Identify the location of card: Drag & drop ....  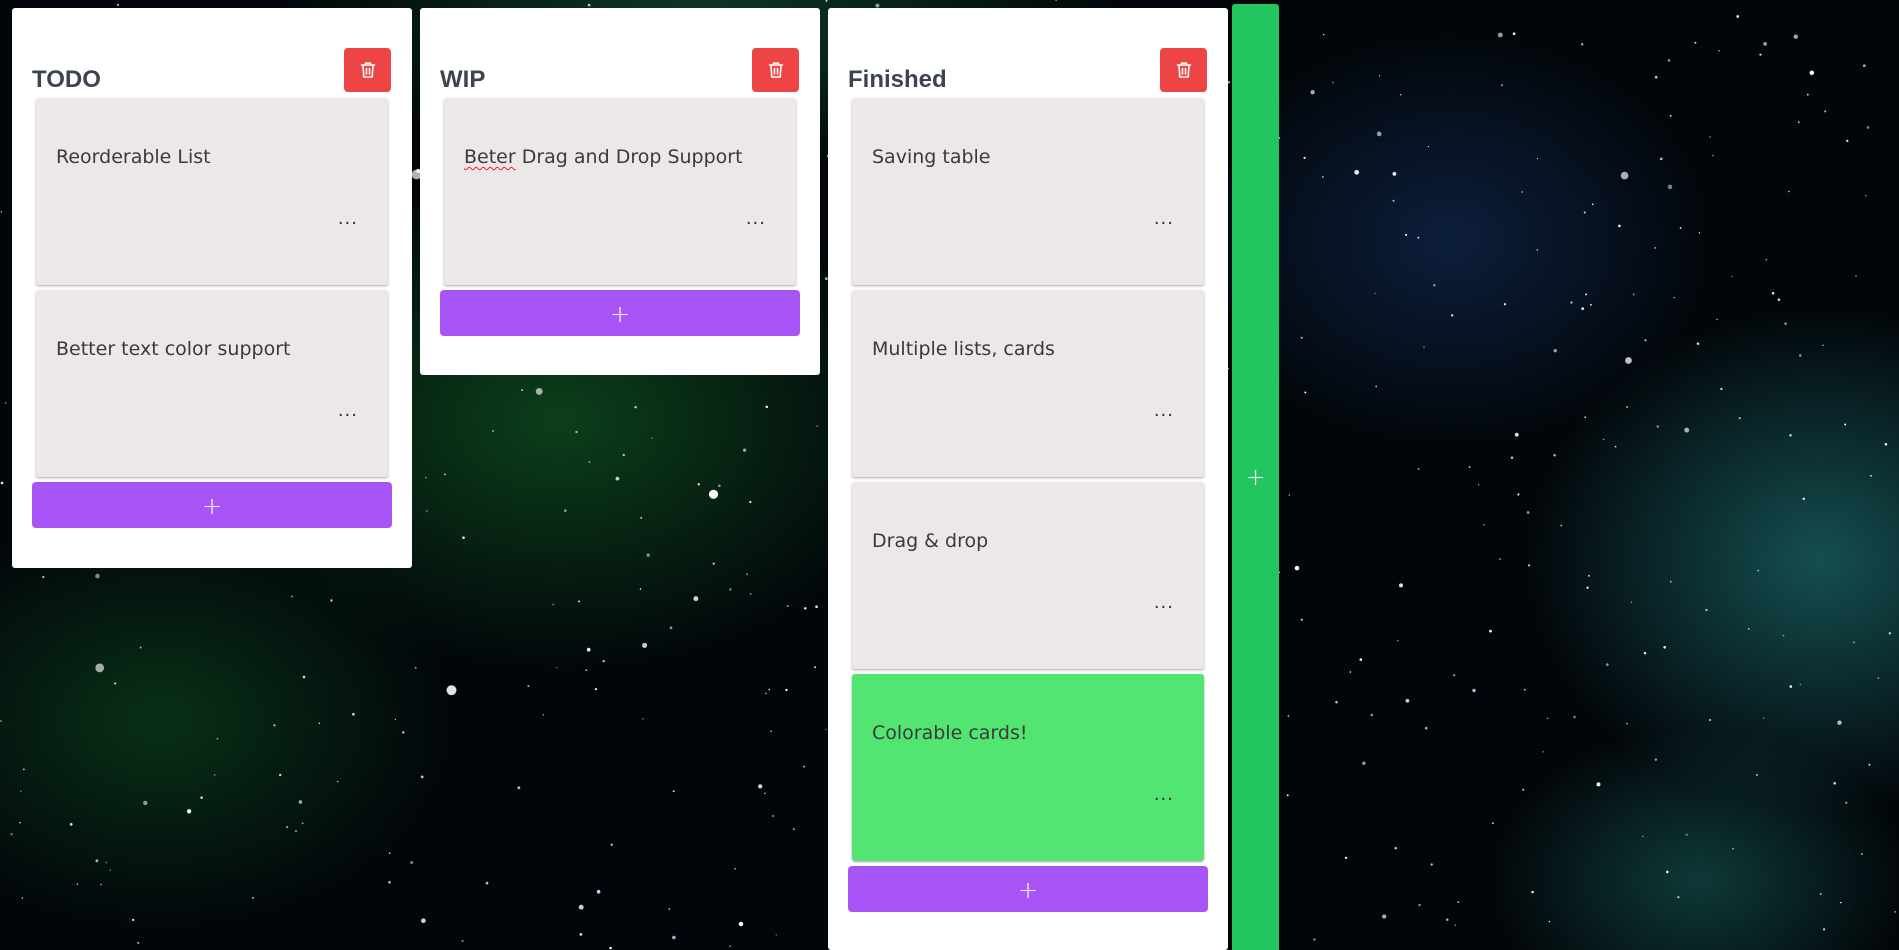
(1028, 575).